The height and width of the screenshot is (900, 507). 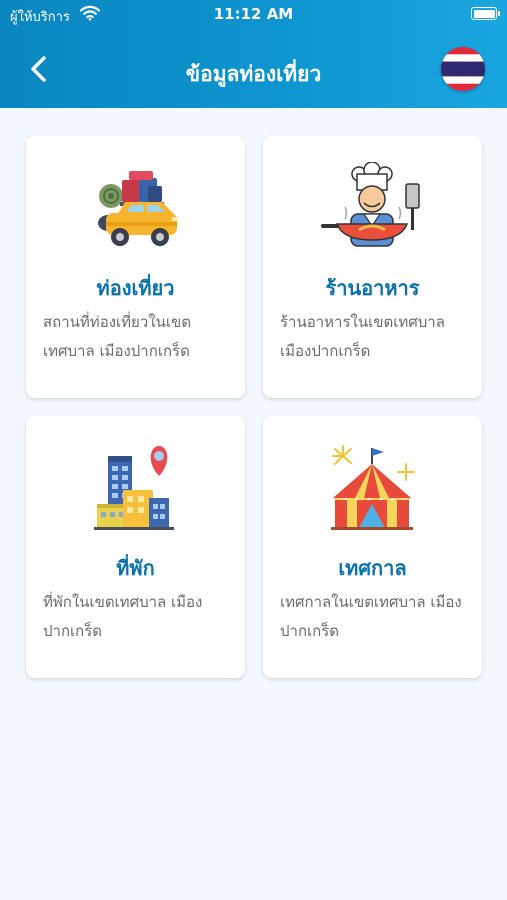 What do you see at coordinates (135, 547) in the screenshot?
I see `card-accommodation: ที่พัก ที่พักในเขตเทศบาล เมือง ปากเกร็ด` at bounding box center [135, 547].